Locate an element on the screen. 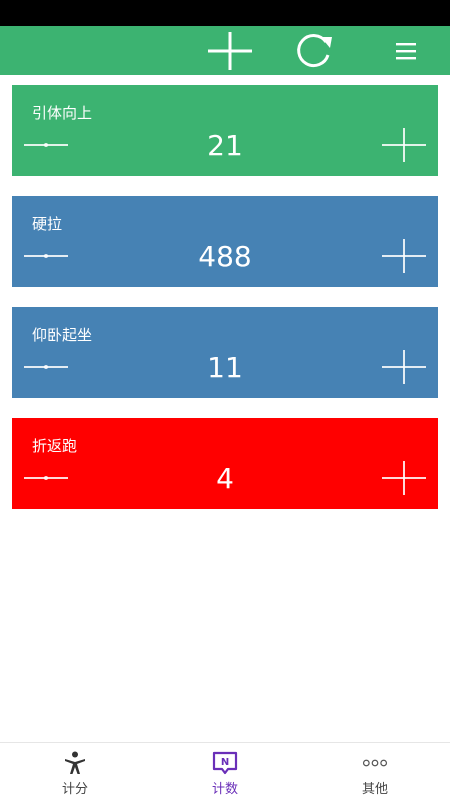 This screenshot has width=450, height=800. svg-text: N is located at coordinates (225, 762).